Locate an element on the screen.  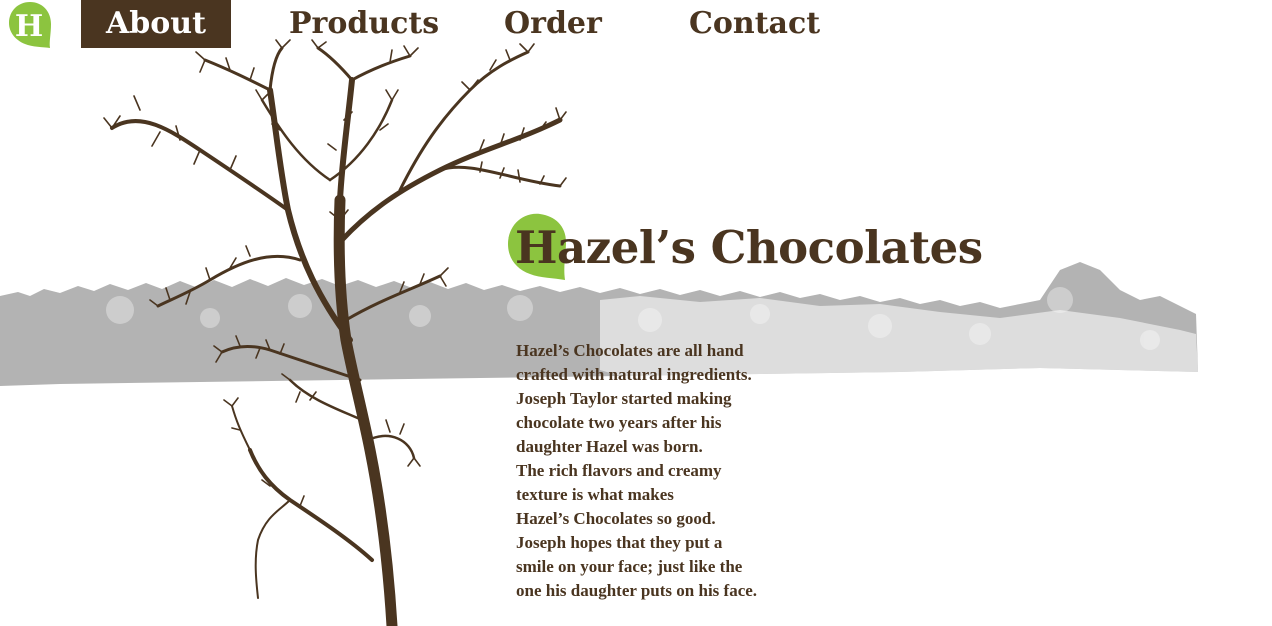
nav-products-link: Products is located at coordinates (364, 24).